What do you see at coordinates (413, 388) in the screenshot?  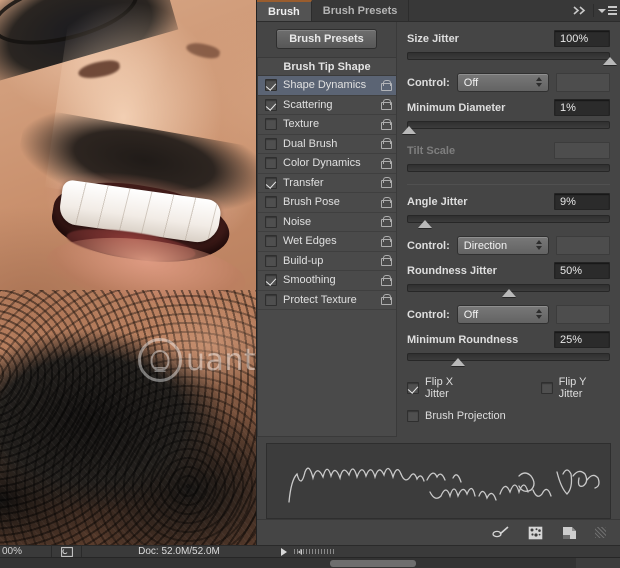 I see `checkbox-flip-x-jitter` at bounding box center [413, 388].